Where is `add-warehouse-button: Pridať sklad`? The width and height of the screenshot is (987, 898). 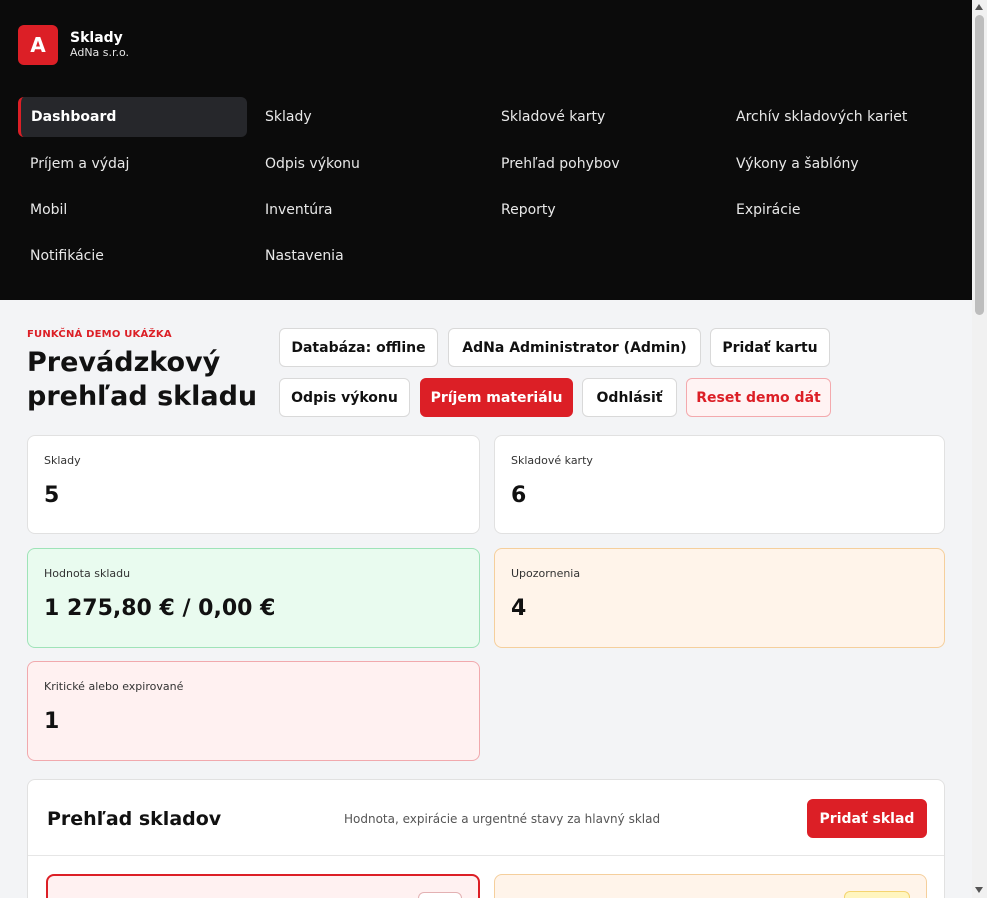 add-warehouse-button: Pridať sklad is located at coordinates (867, 818).